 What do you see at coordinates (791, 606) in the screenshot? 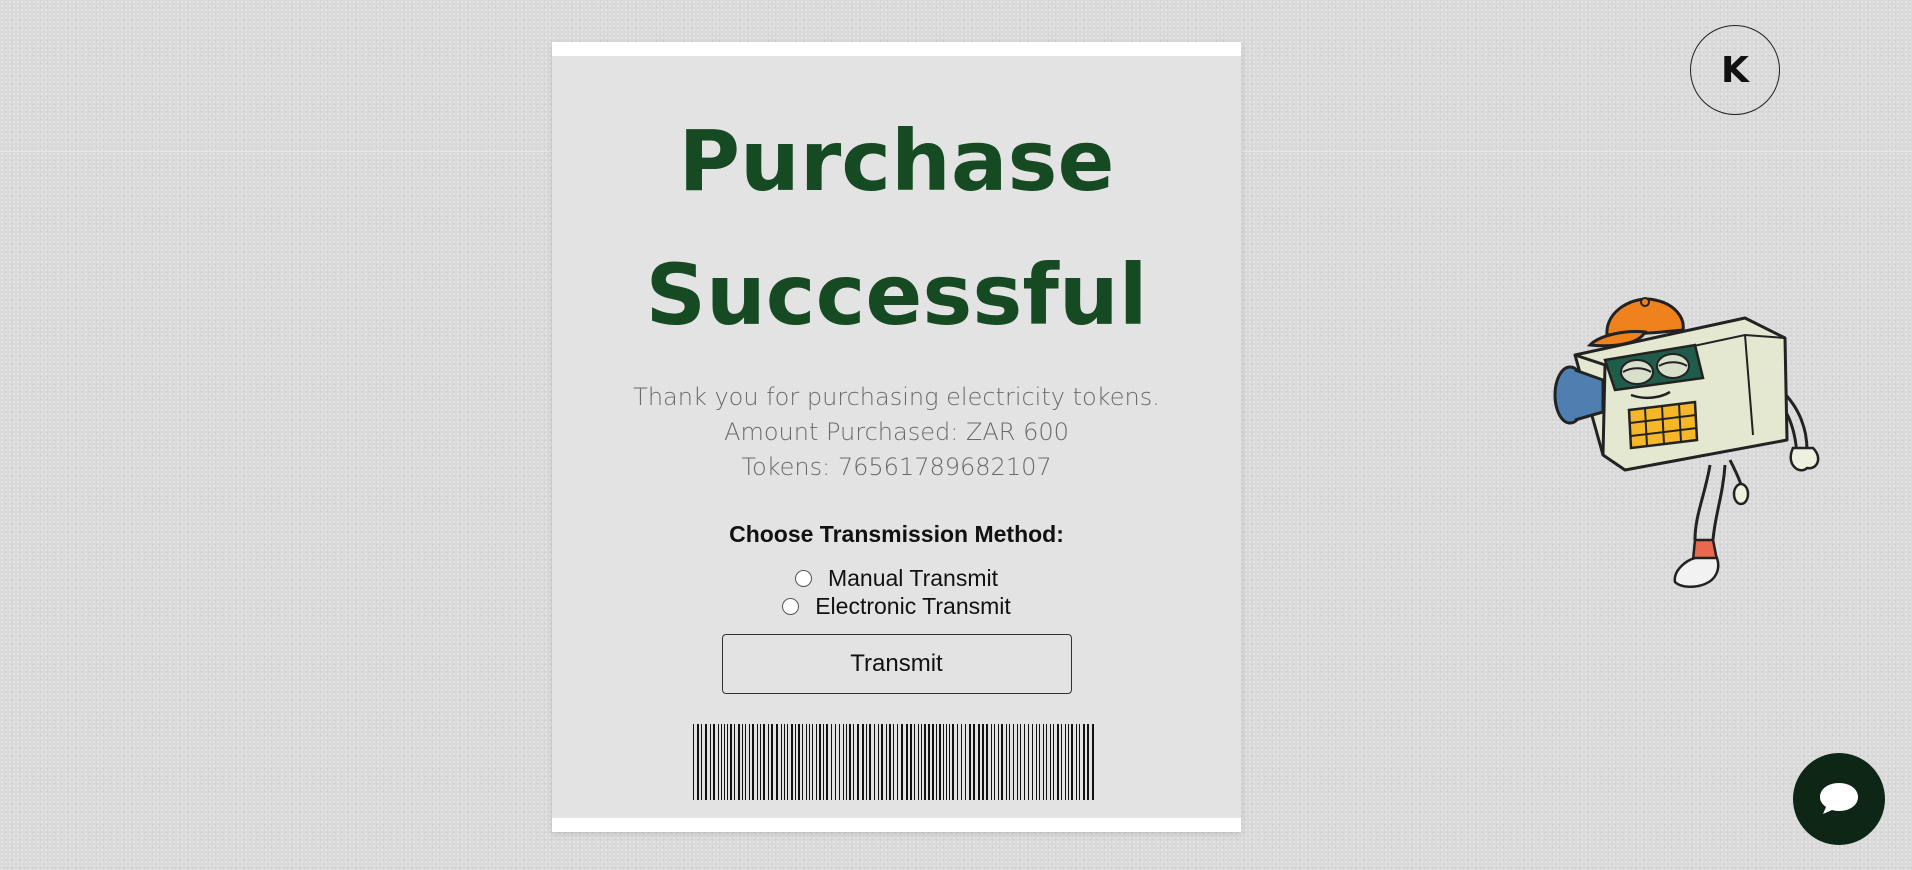
I see `electronic-transmit-radio` at bounding box center [791, 606].